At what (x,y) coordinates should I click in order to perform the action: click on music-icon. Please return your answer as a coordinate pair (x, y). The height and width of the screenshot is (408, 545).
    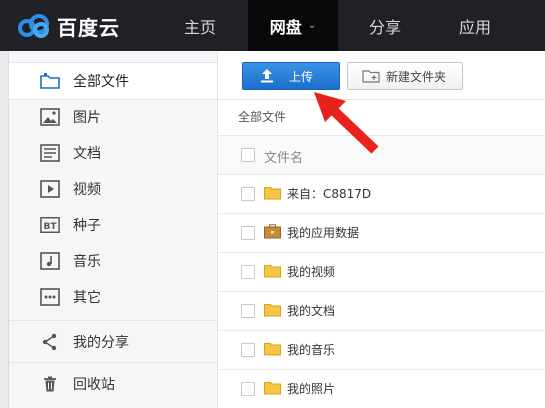
    Looking at the image, I should click on (50, 261).